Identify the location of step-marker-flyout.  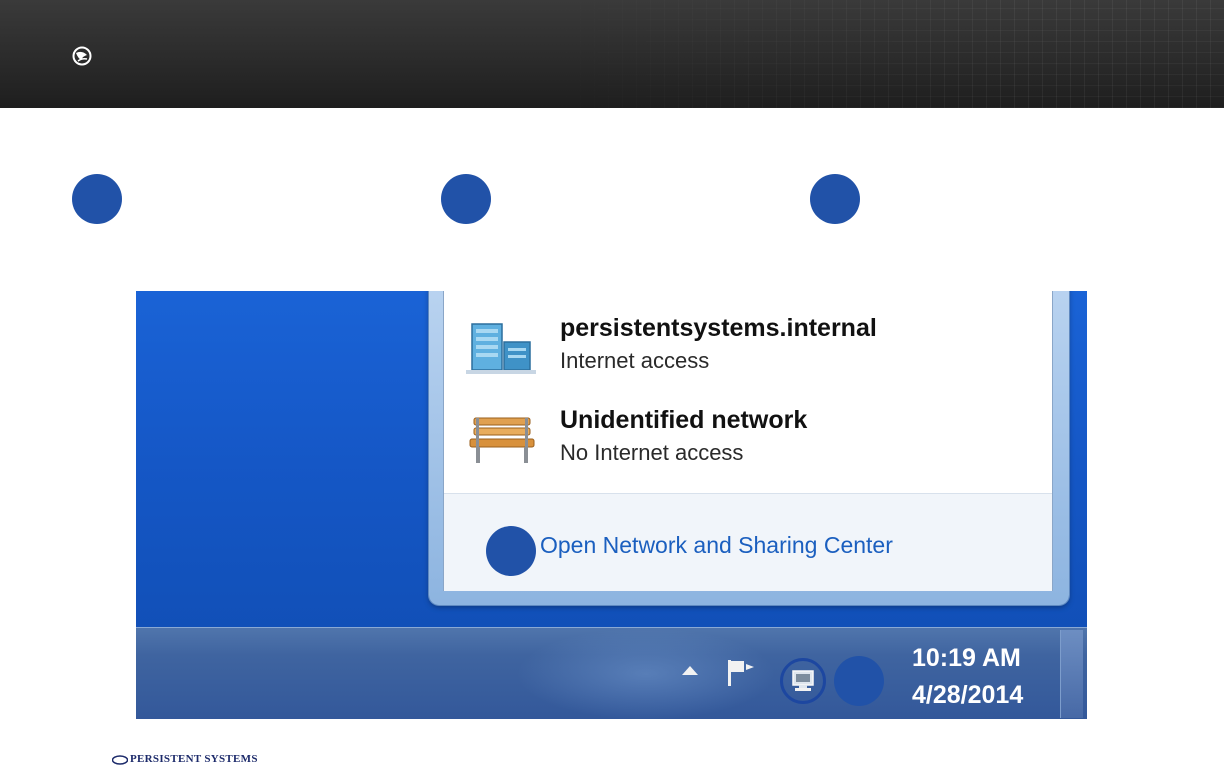
(511, 551).